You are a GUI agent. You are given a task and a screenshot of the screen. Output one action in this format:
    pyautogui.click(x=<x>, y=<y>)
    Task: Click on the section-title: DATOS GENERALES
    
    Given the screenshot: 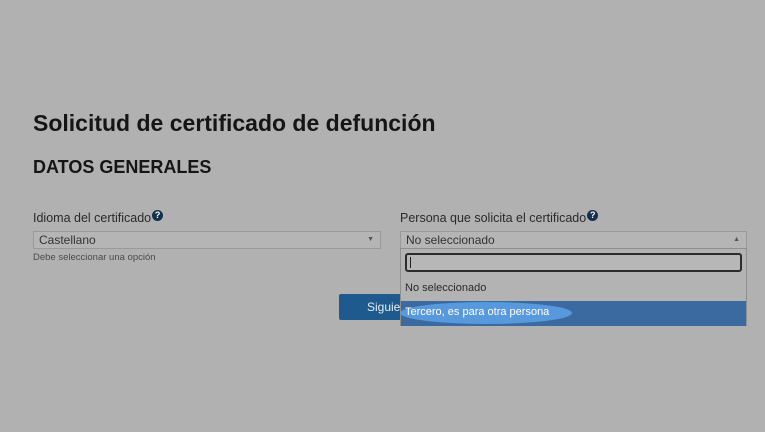 What is the action you would take?
    pyautogui.click(x=122, y=167)
    